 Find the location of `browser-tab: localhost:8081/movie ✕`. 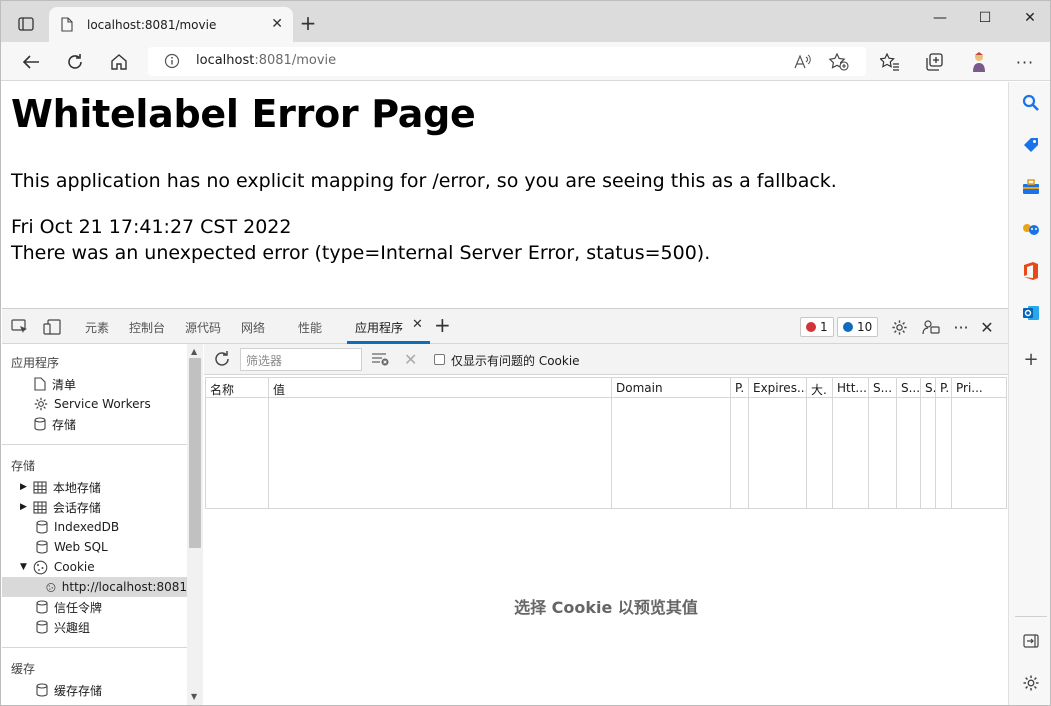

browser-tab: localhost:8081/movie ✕ is located at coordinates (171, 24).